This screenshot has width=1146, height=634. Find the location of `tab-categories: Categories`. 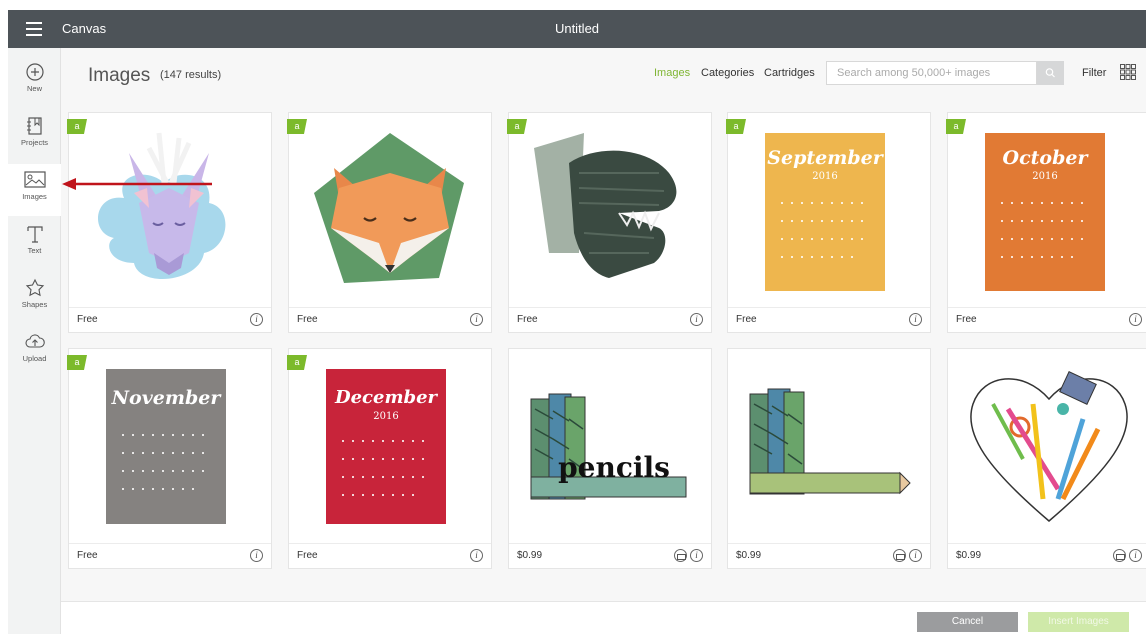

tab-categories: Categories is located at coordinates (727, 73).